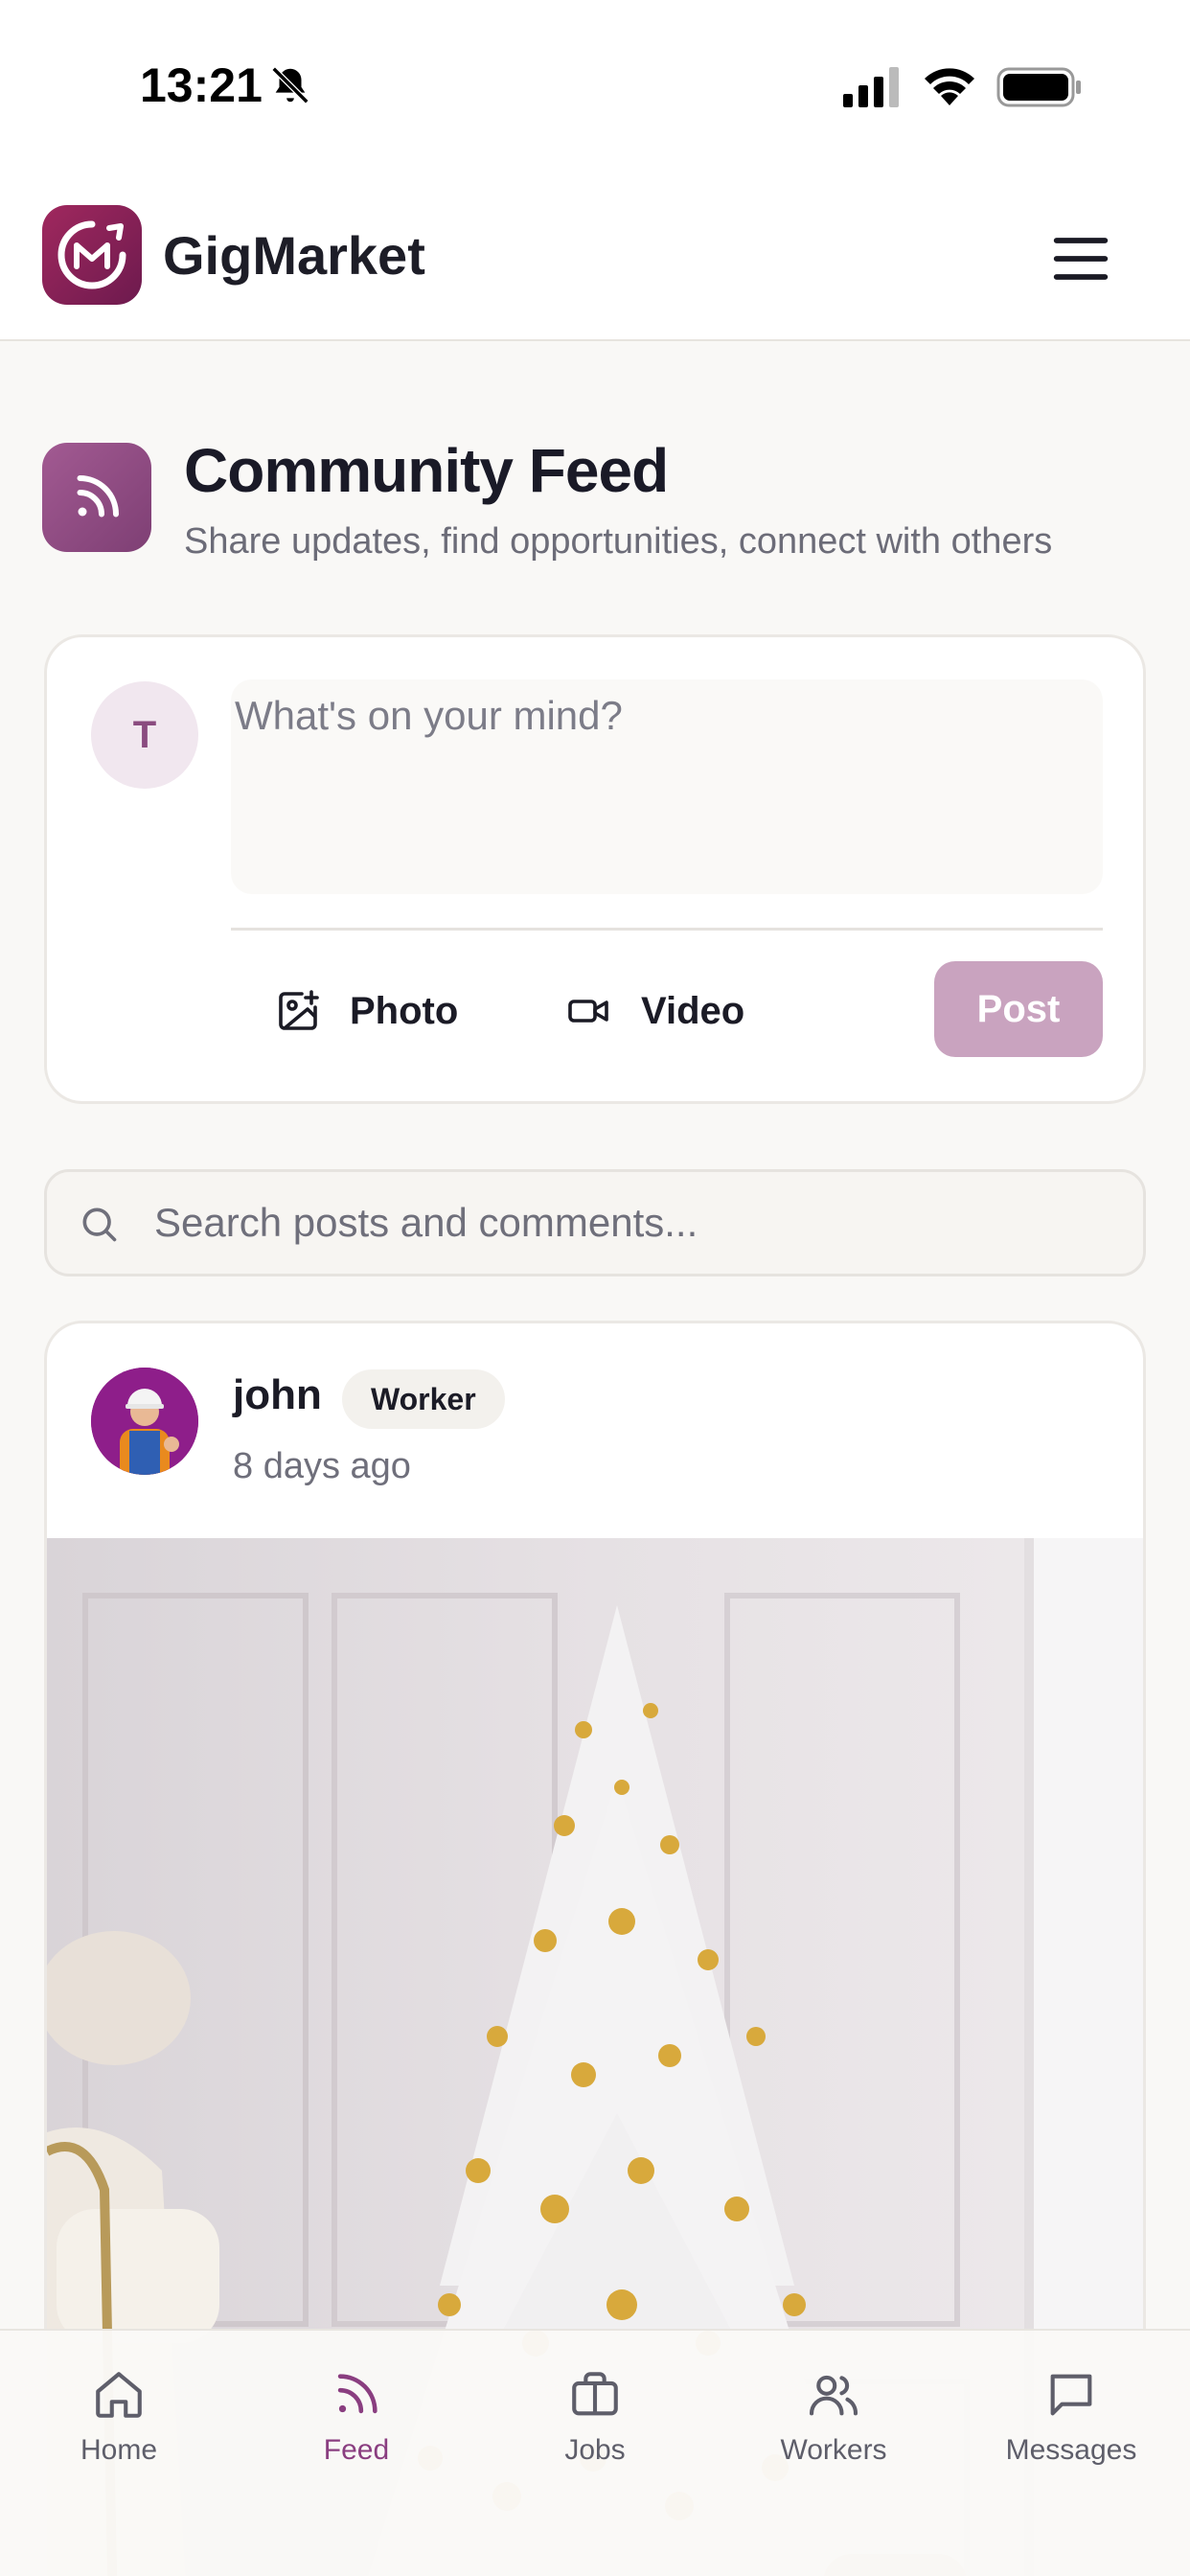  I want to click on message-icon, so click(1071, 2395).